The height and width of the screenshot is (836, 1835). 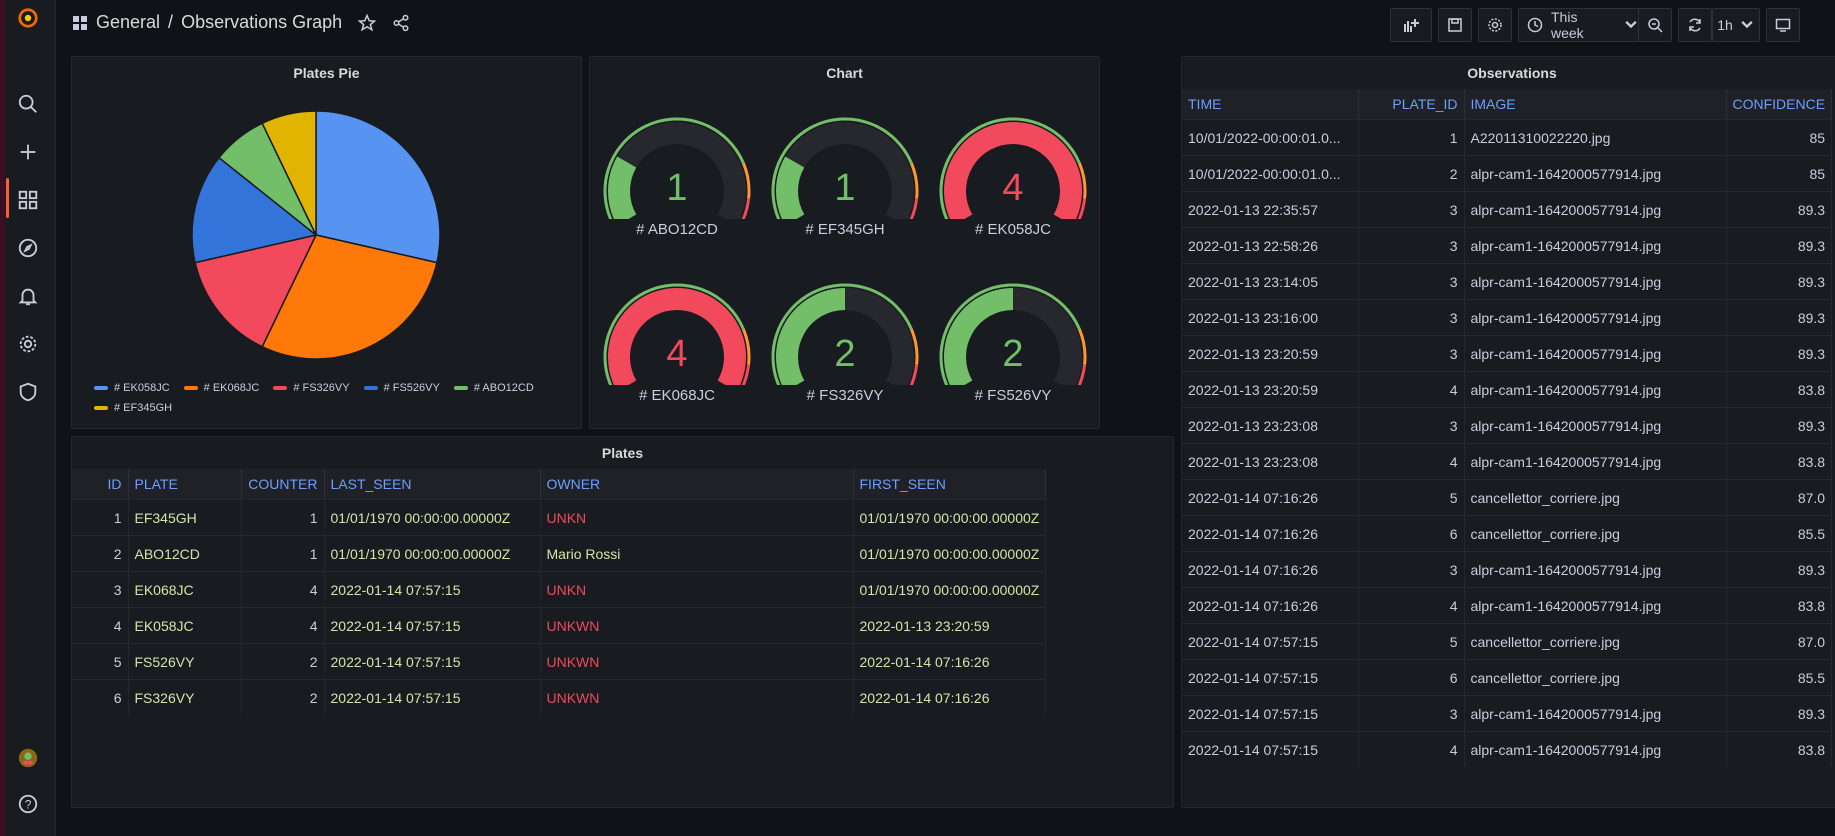 What do you see at coordinates (1779, 641) in the screenshot?
I see `cell-confidence: 87.0` at bounding box center [1779, 641].